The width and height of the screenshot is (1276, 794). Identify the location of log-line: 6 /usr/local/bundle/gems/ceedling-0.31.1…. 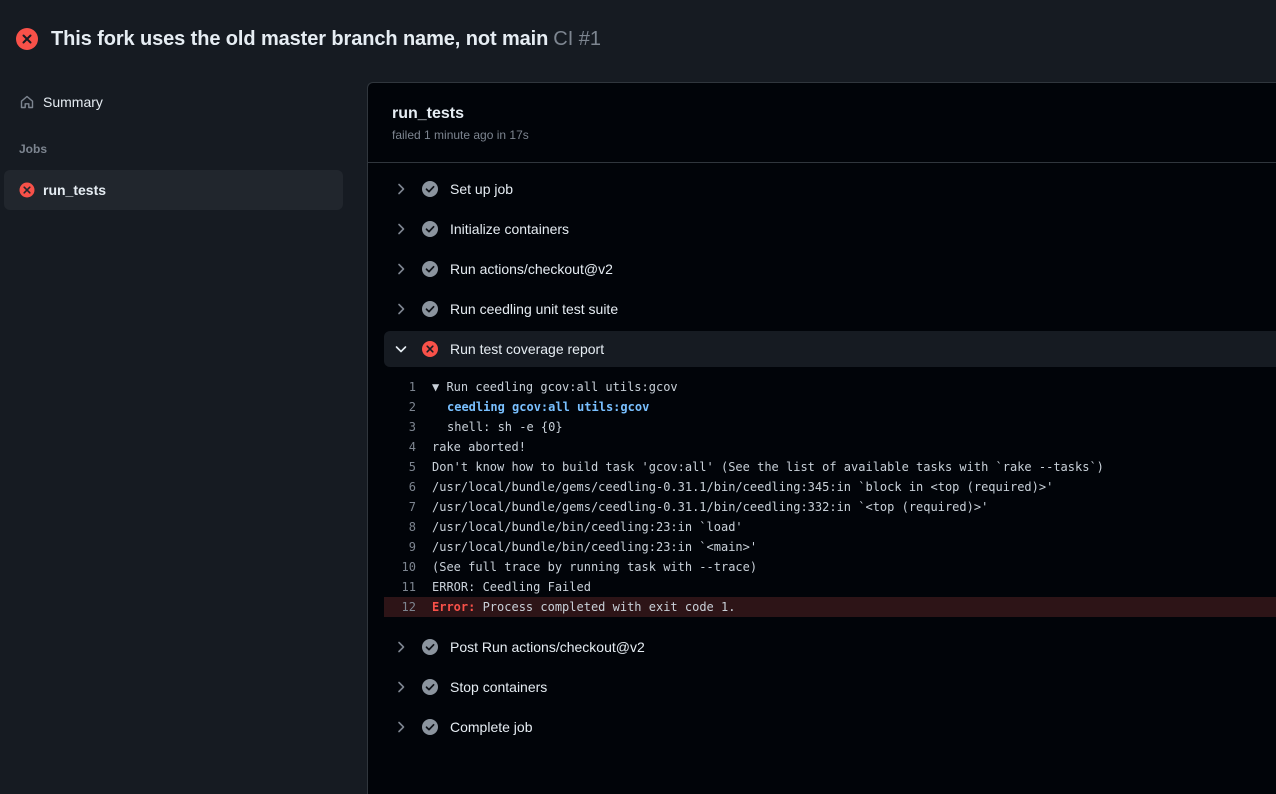
(830, 487).